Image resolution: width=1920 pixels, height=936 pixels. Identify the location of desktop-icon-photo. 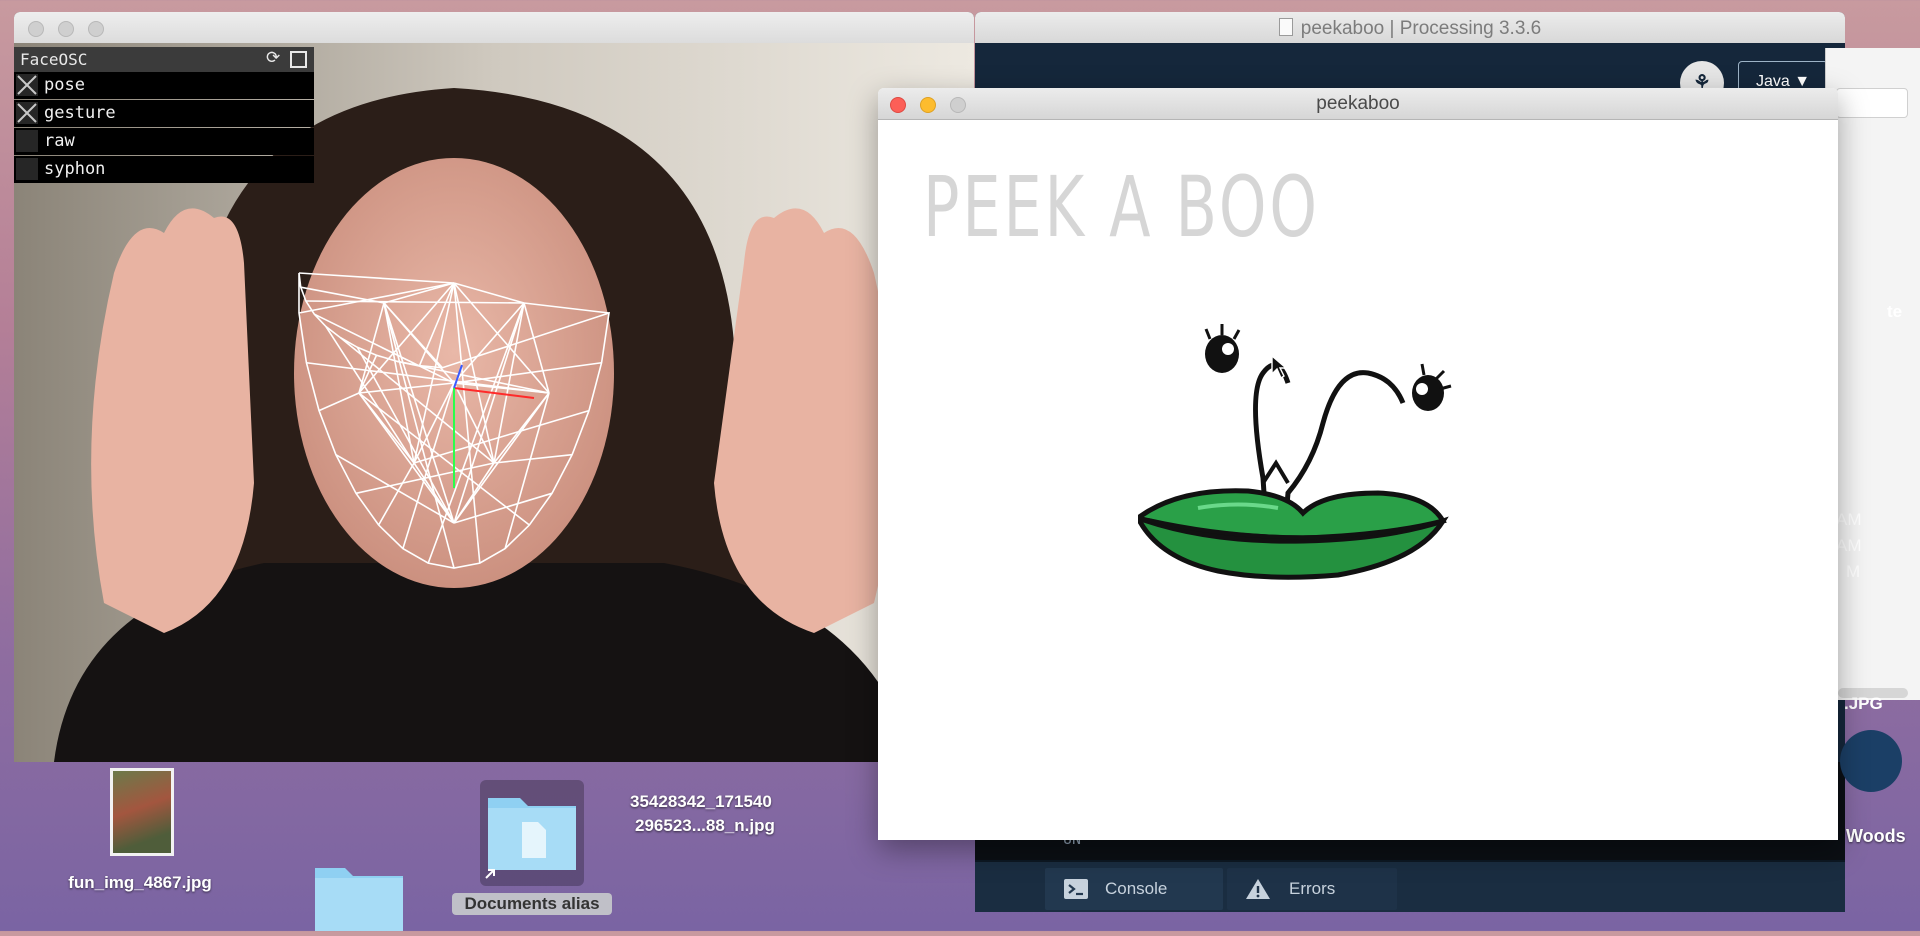
(142, 812).